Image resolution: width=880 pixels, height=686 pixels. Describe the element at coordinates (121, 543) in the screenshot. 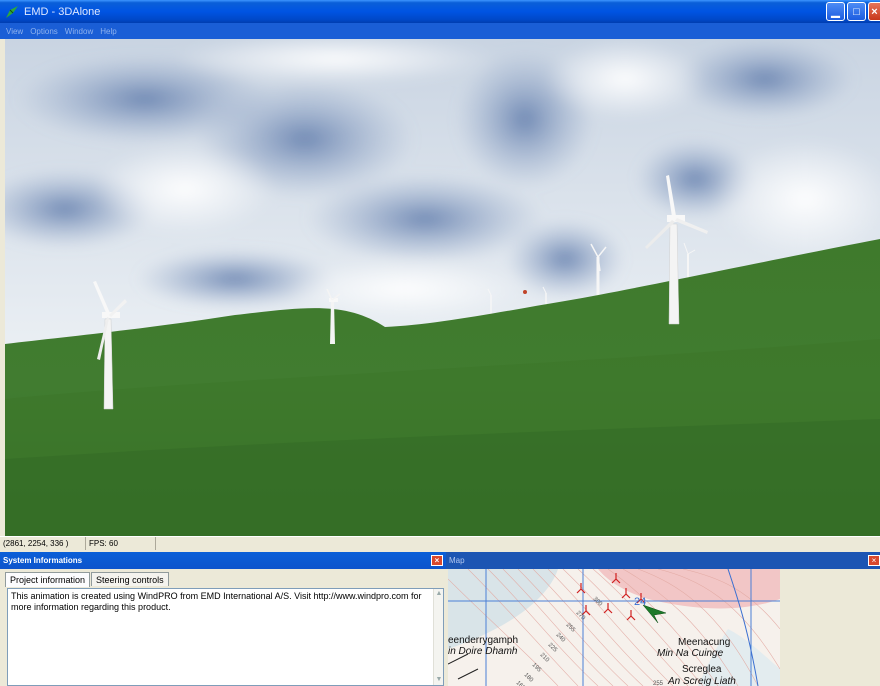

I see `fps-readout: FPS: 60` at that location.